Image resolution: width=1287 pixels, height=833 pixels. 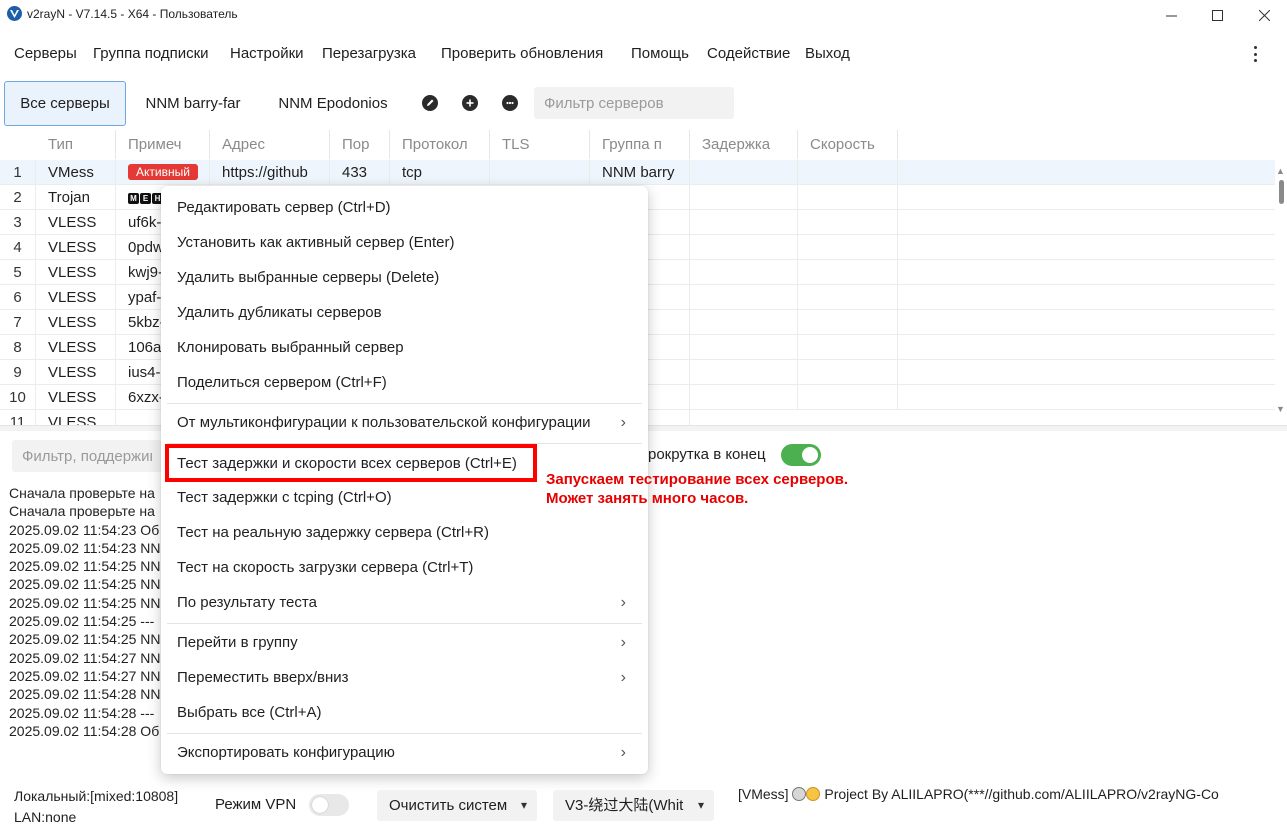 I want to click on menu-clone-server: Клонировать выбранный сервер, so click(x=404, y=347).